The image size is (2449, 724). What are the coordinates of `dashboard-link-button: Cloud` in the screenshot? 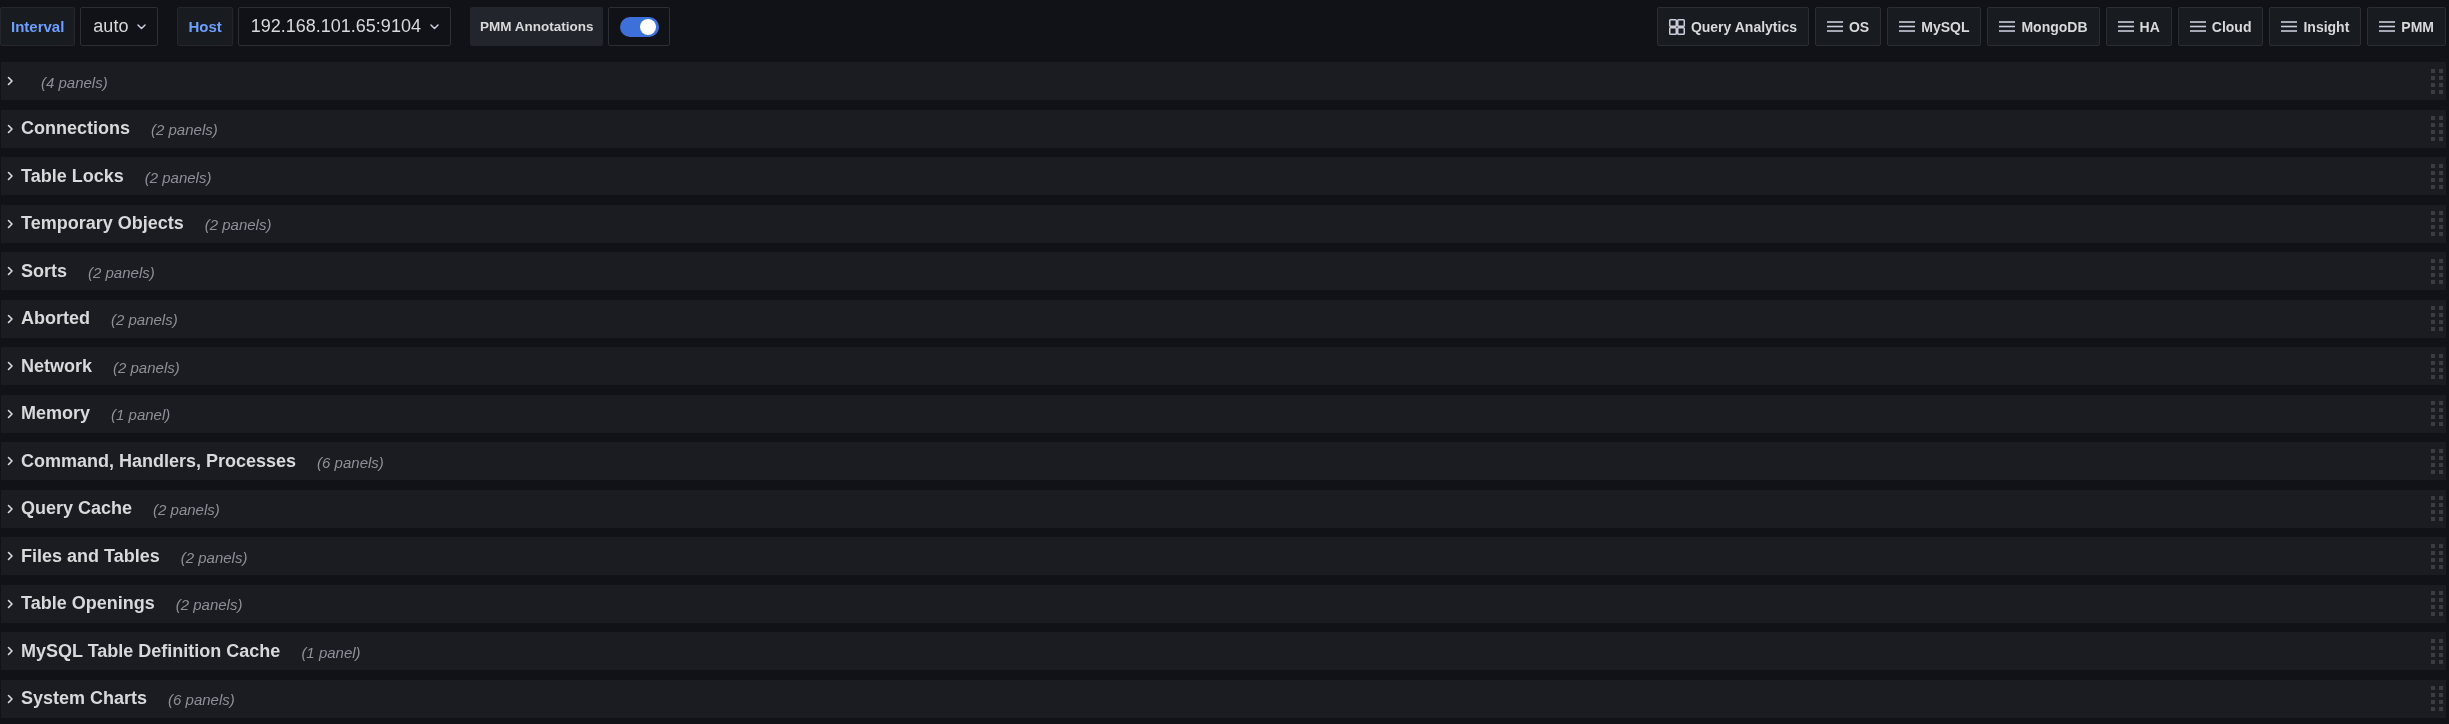 It's located at (2220, 26).